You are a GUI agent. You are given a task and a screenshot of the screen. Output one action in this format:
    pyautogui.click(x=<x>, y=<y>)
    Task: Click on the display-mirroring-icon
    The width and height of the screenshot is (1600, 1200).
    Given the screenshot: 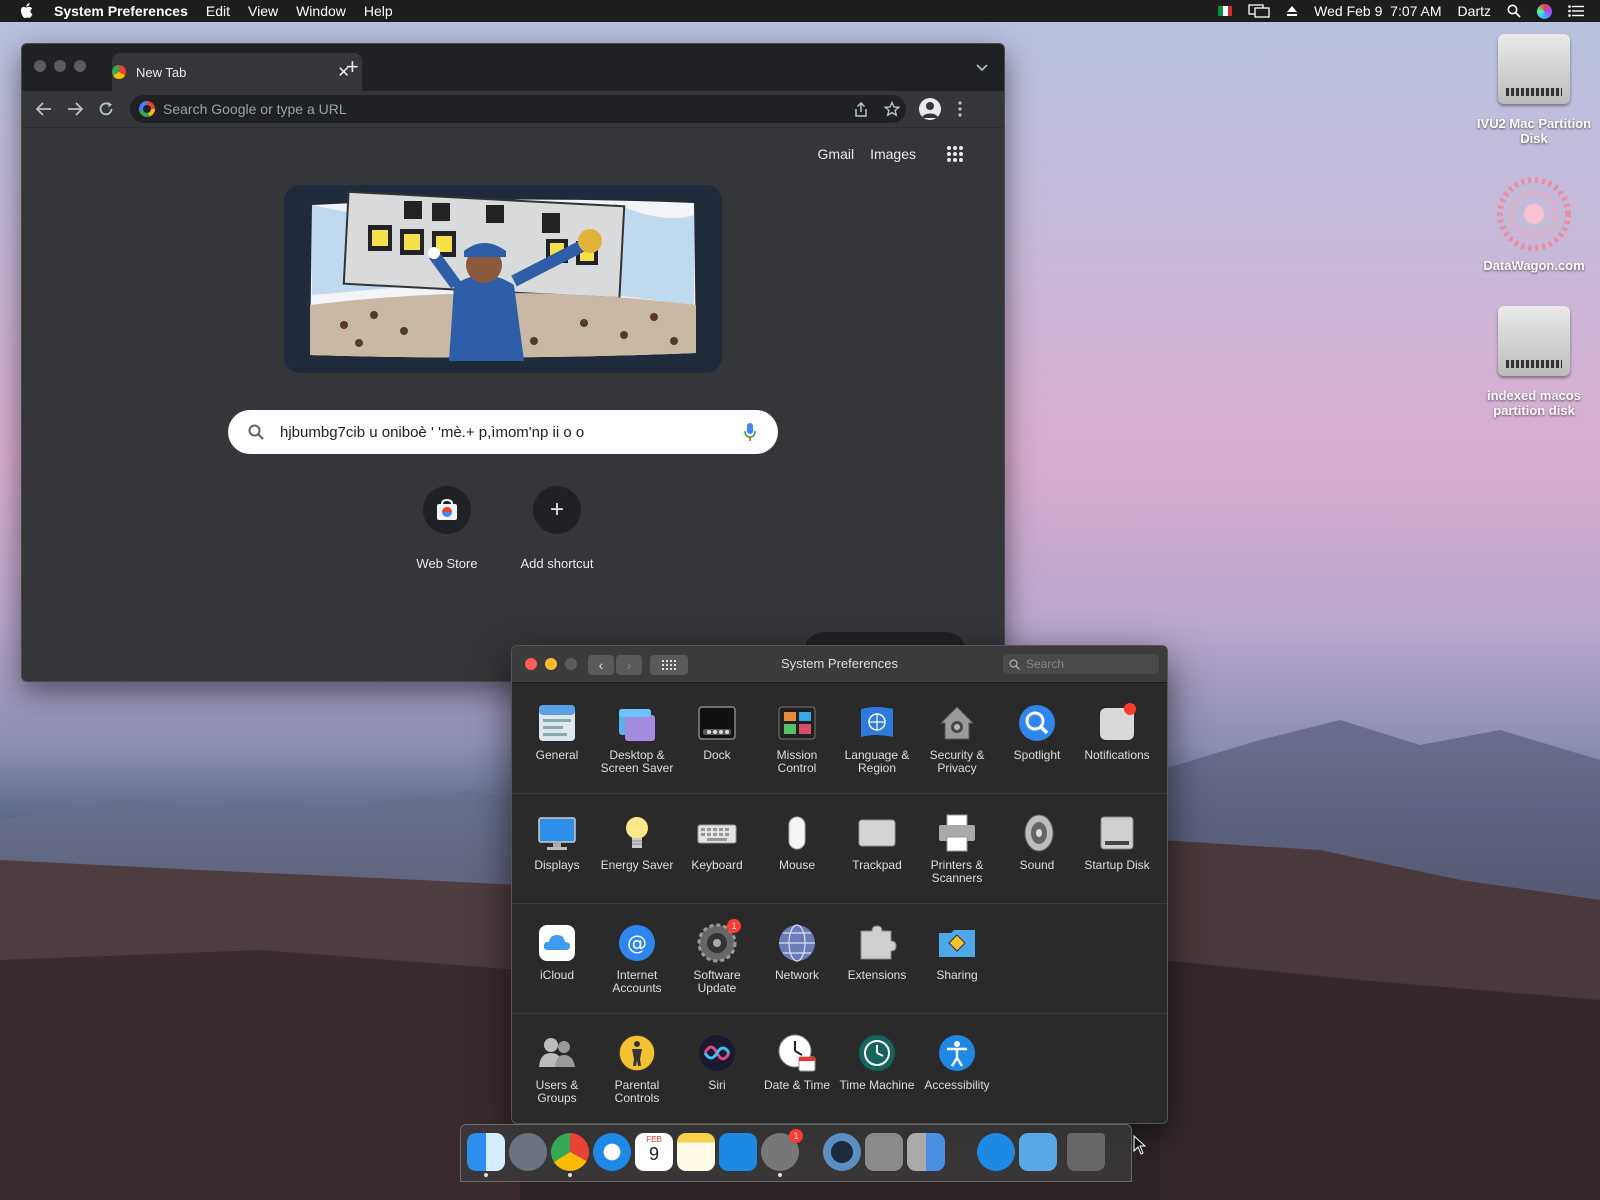 What is the action you would take?
    pyautogui.click(x=1259, y=11)
    